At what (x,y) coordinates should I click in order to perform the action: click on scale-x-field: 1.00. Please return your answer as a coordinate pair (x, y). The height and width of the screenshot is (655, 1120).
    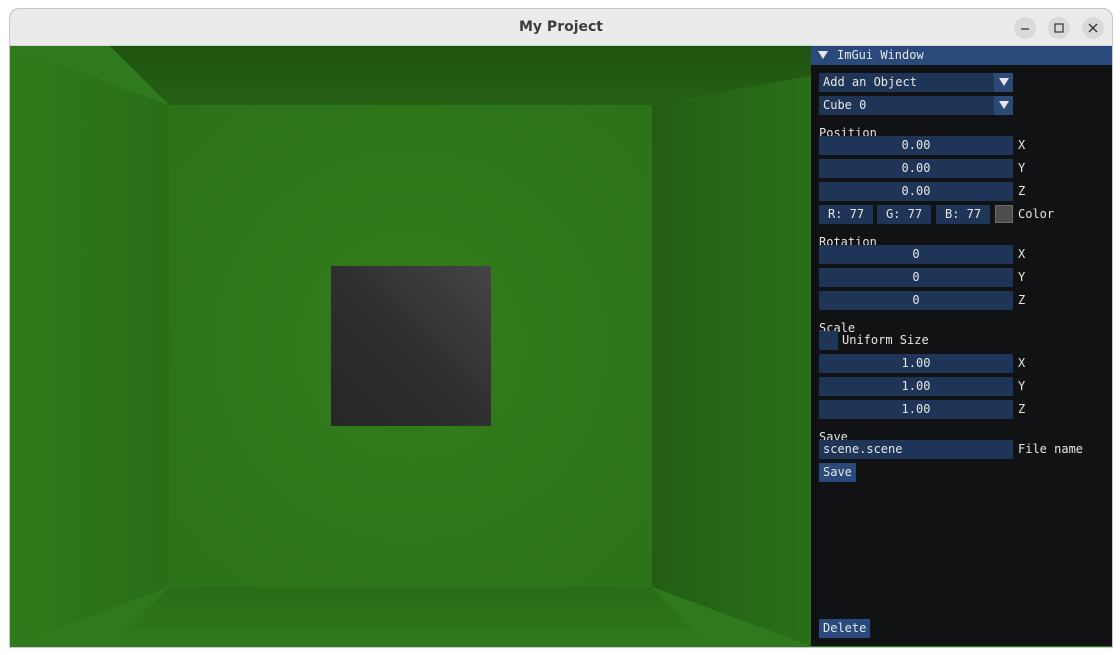
    Looking at the image, I should click on (916, 363).